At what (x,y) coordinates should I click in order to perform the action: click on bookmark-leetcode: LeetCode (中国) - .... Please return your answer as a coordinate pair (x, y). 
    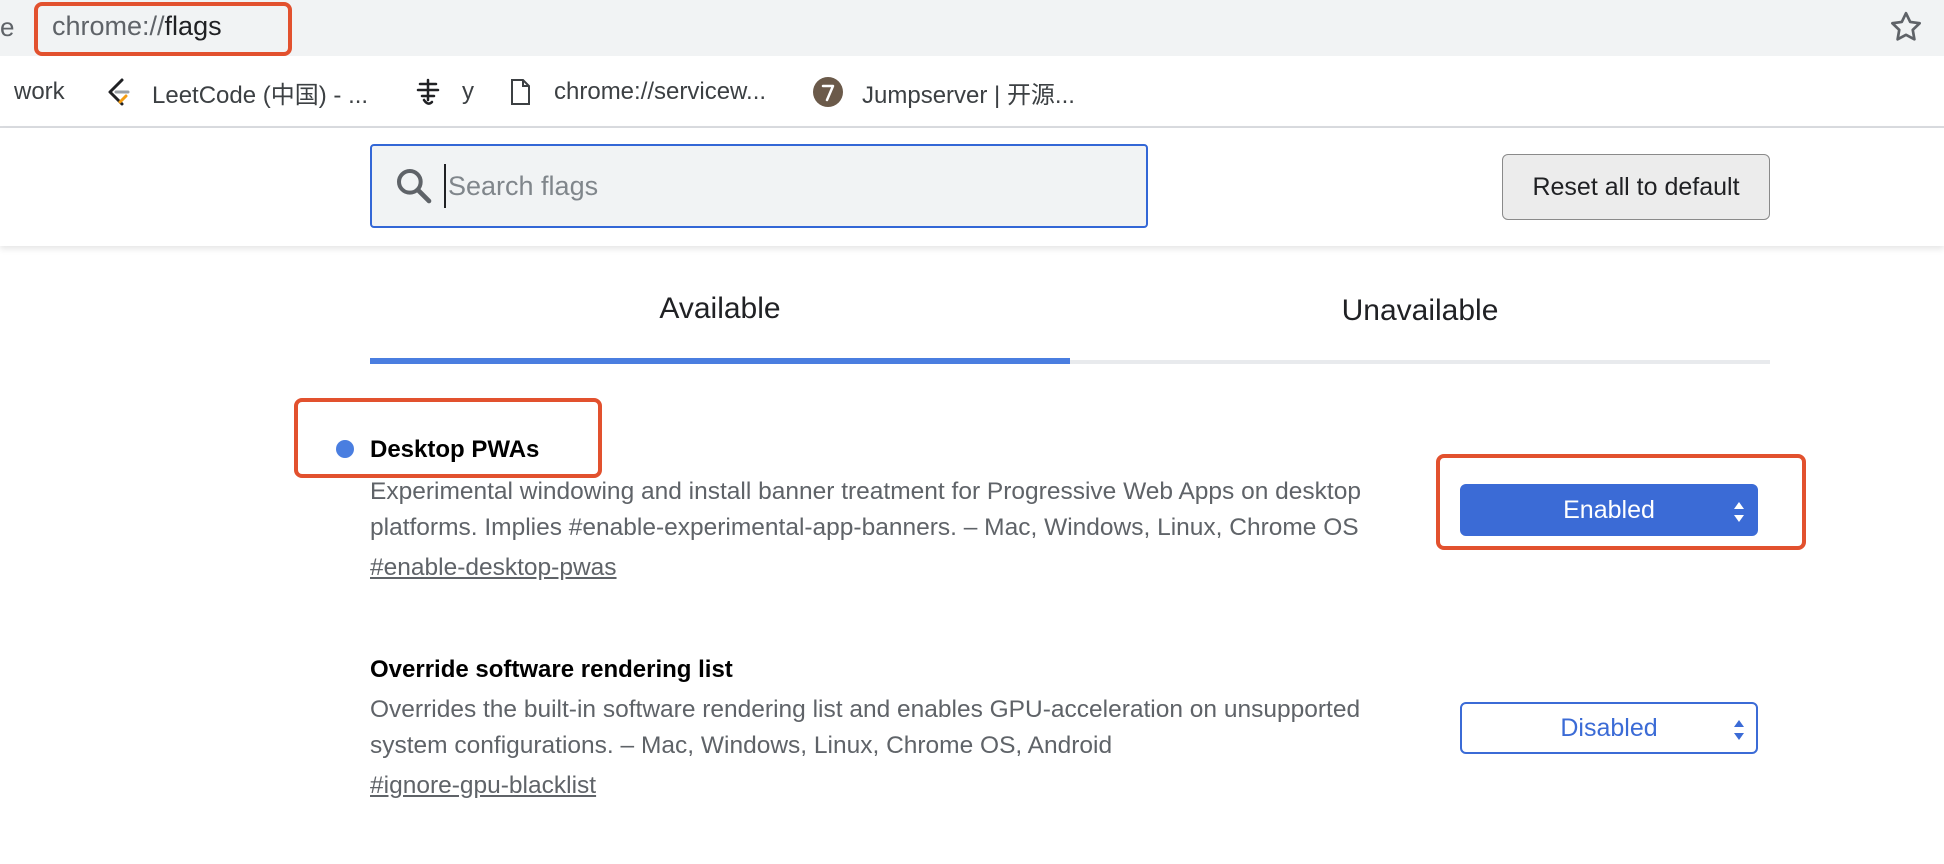
    Looking at the image, I should click on (235, 92).